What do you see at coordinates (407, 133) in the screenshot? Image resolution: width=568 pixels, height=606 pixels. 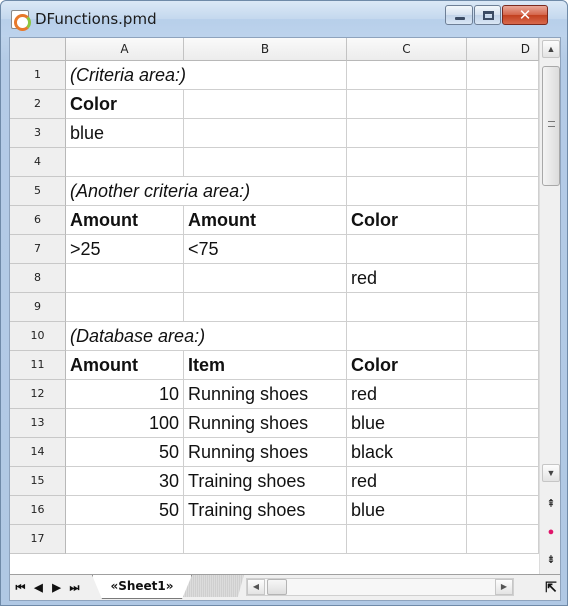 I see `cell-c3` at bounding box center [407, 133].